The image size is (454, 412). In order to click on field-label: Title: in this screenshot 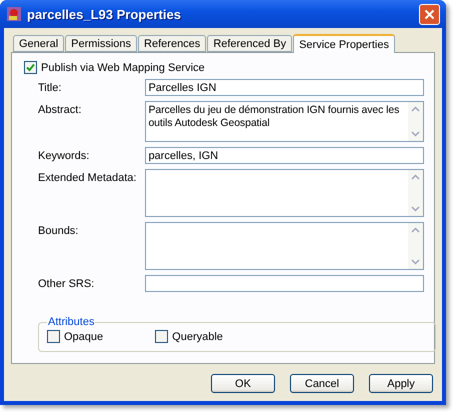, I will do `click(50, 88)`.